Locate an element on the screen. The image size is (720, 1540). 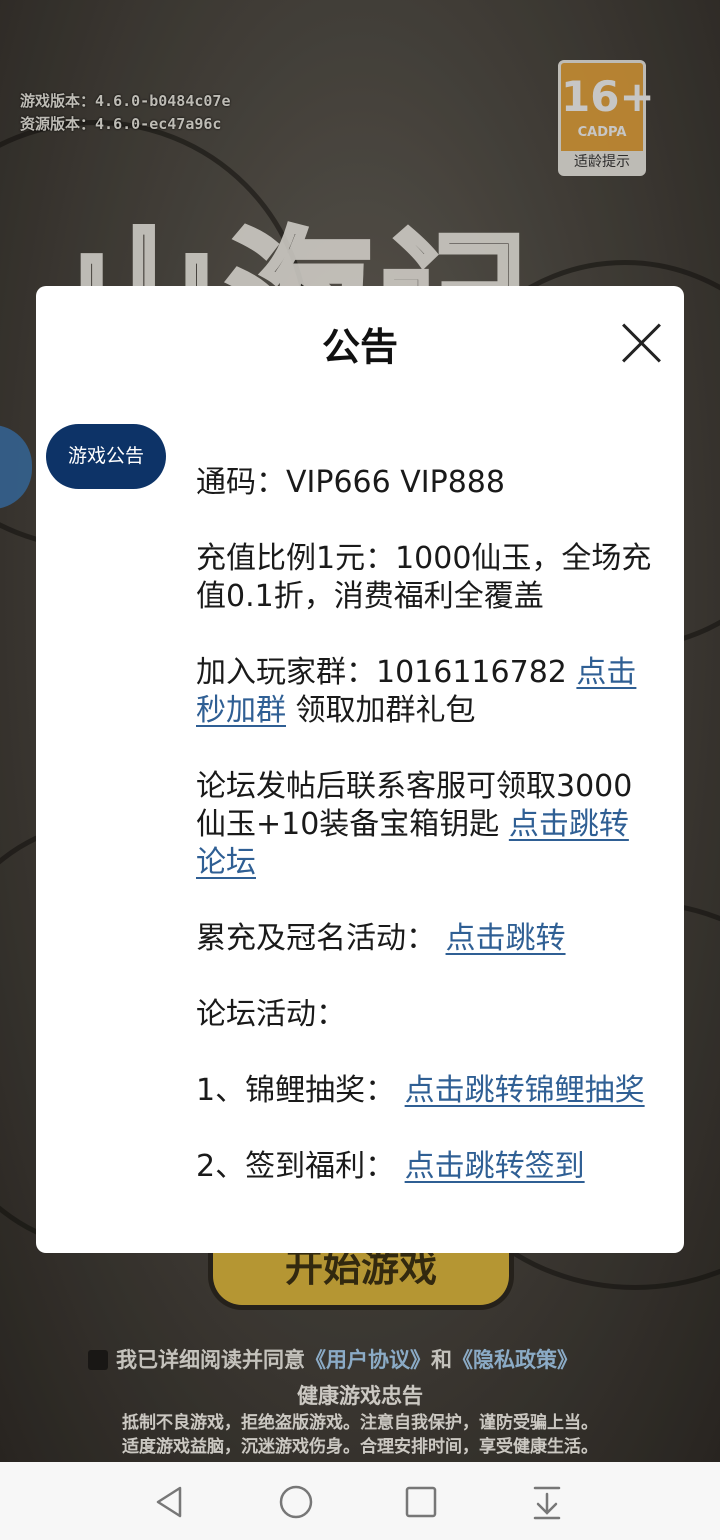
system-navigation-bar is located at coordinates (360, 1501).